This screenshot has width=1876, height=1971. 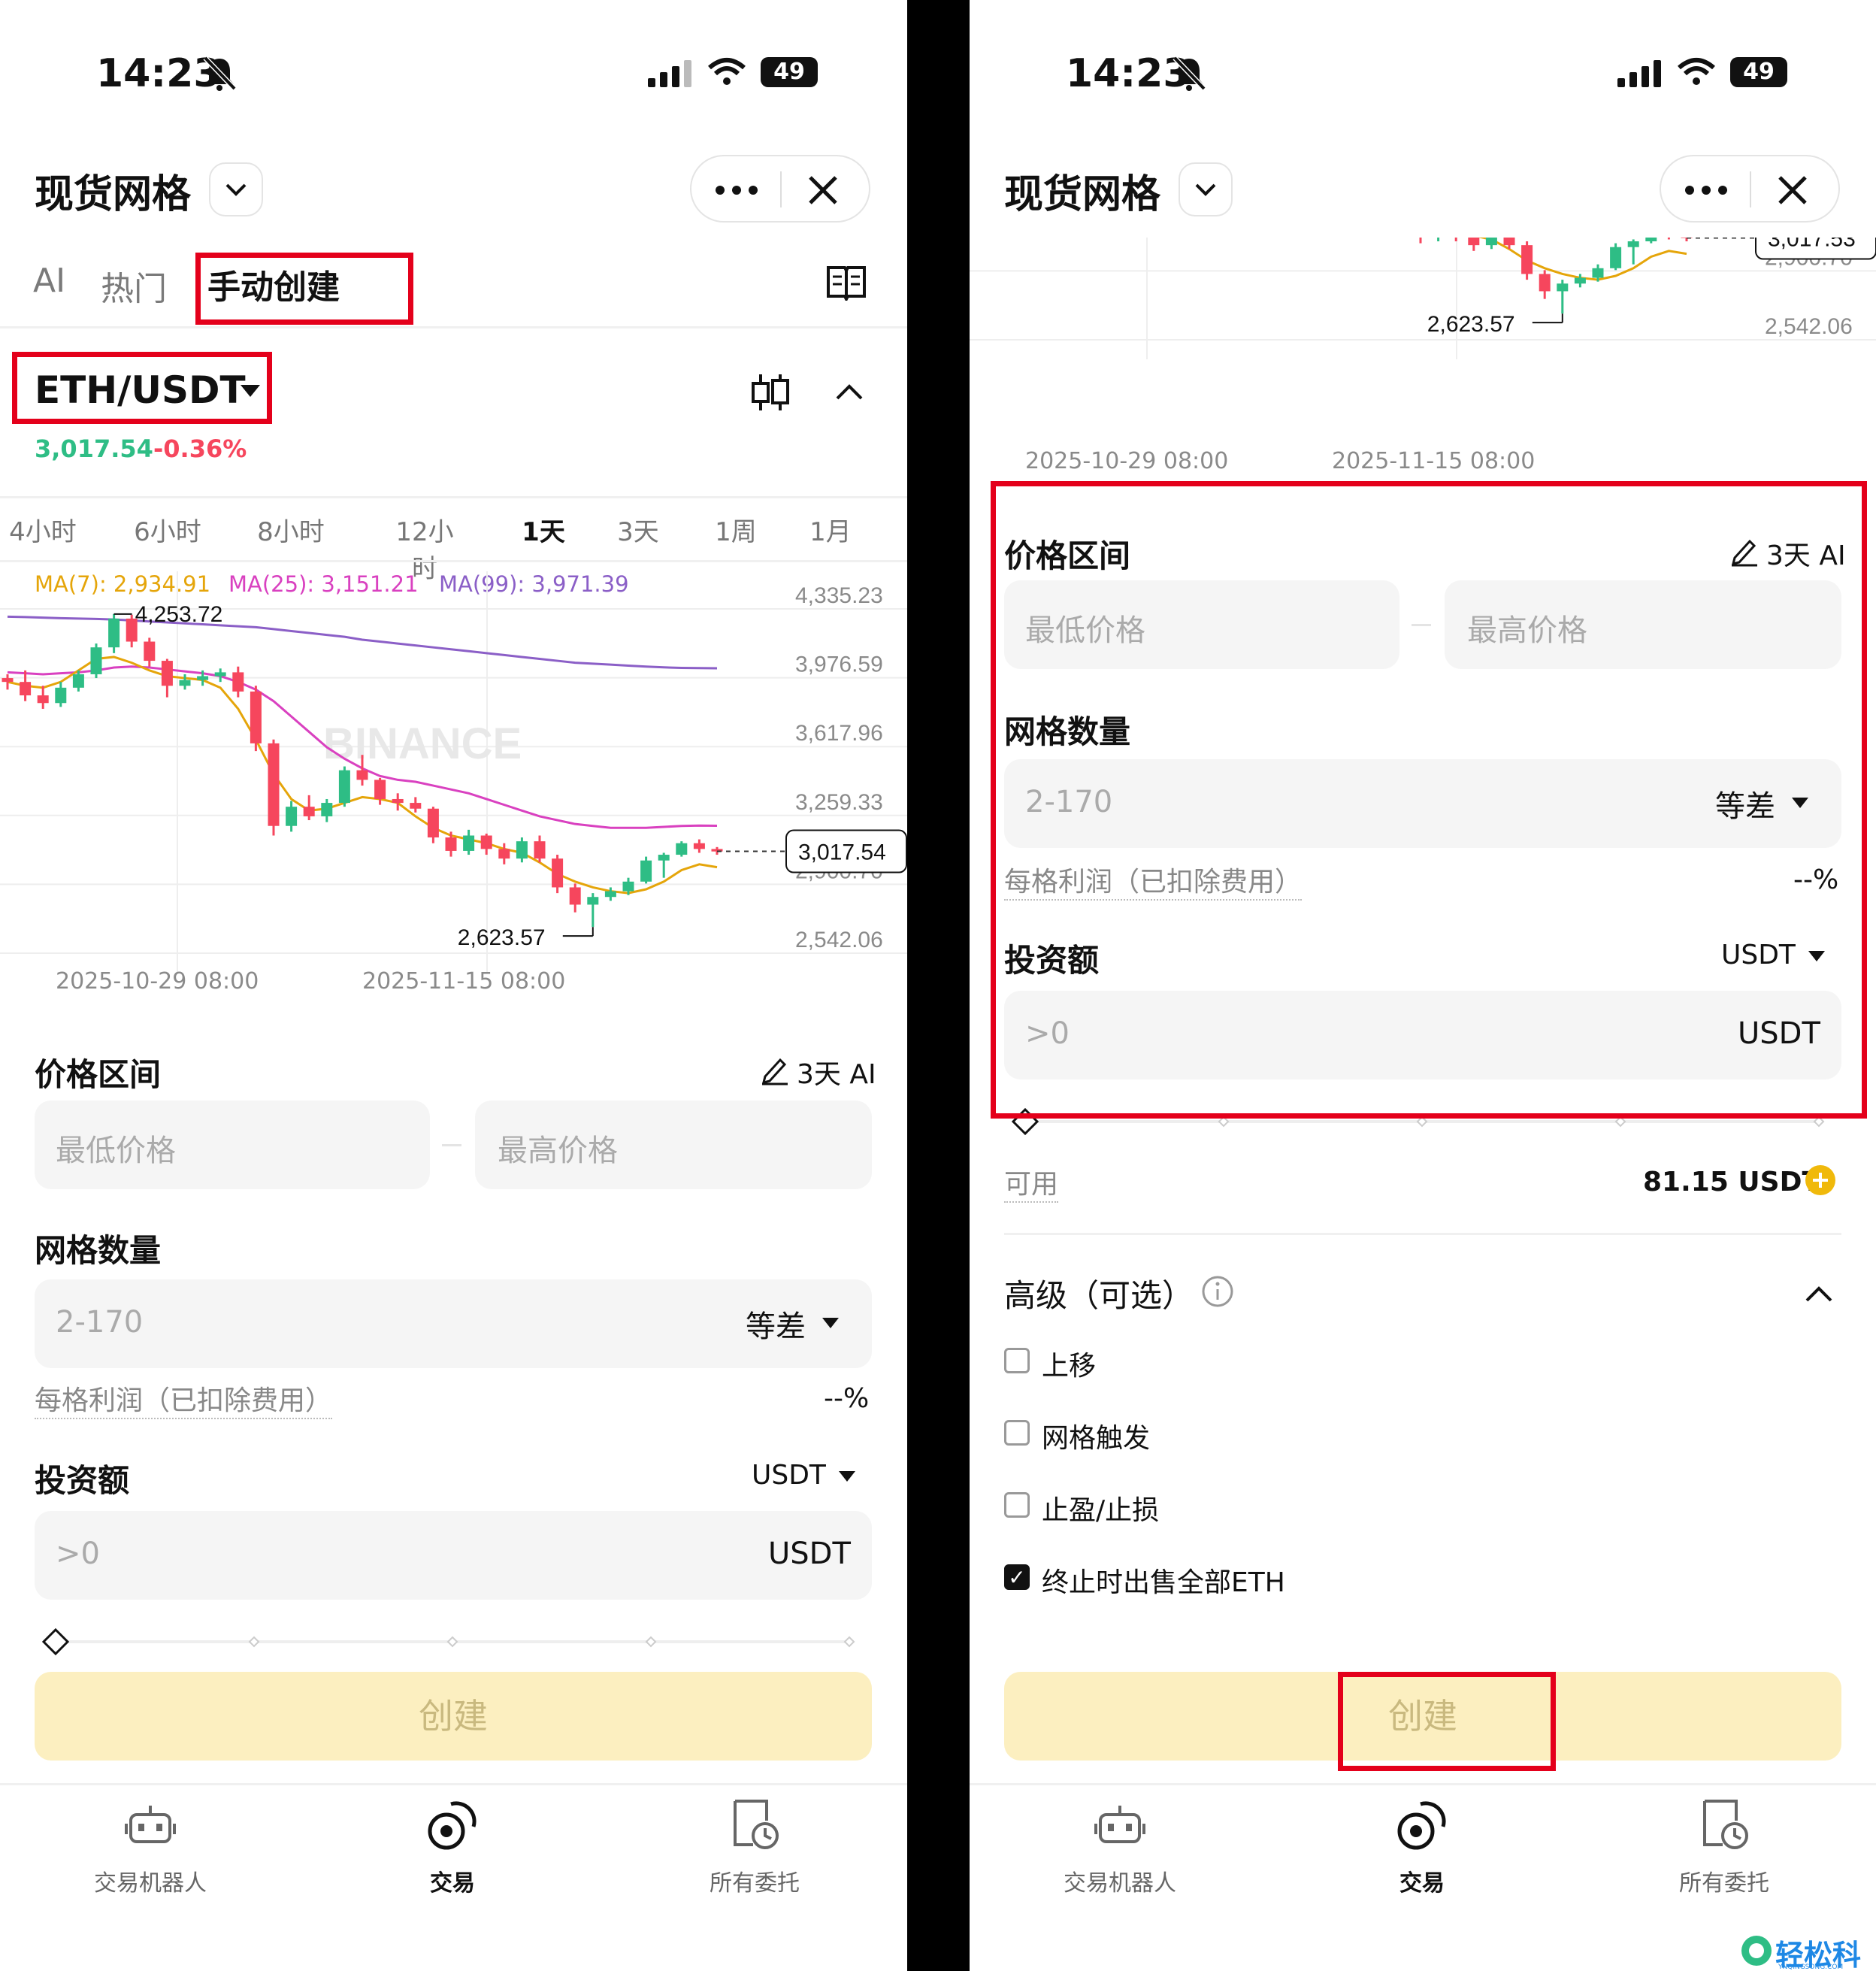 I want to click on grid-trigger-label: 网格触发, so click(x=1096, y=1438).